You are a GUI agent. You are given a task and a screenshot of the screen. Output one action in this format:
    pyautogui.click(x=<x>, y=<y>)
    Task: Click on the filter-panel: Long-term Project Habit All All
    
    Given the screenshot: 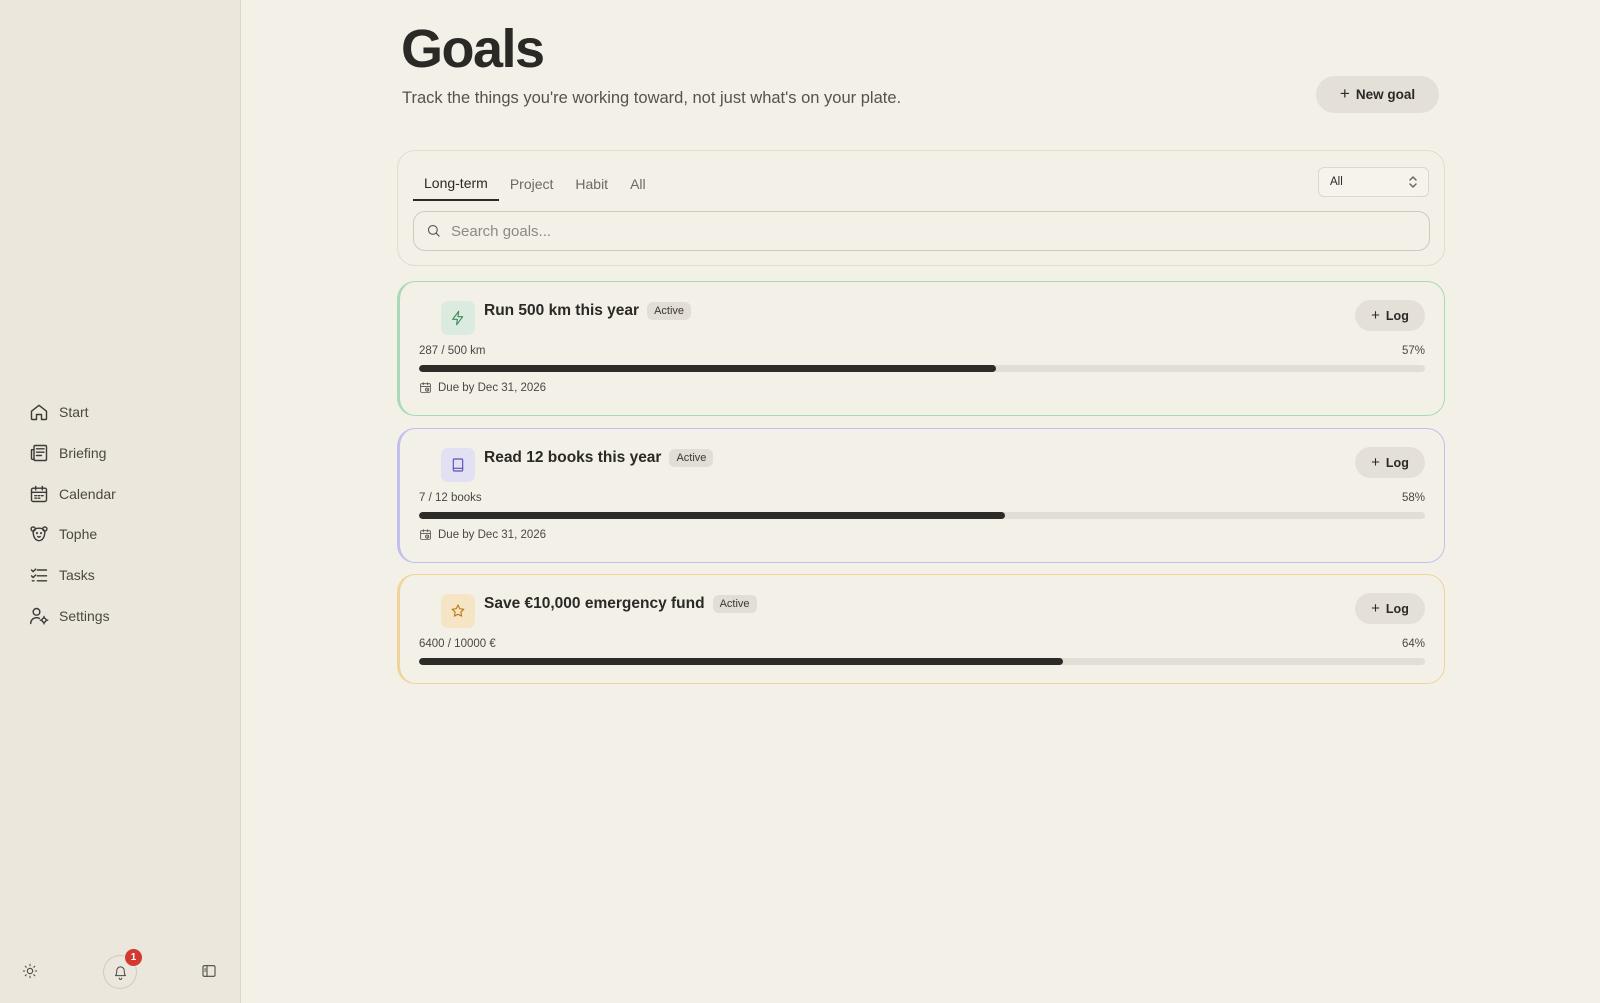 What is the action you would take?
    pyautogui.click(x=921, y=208)
    